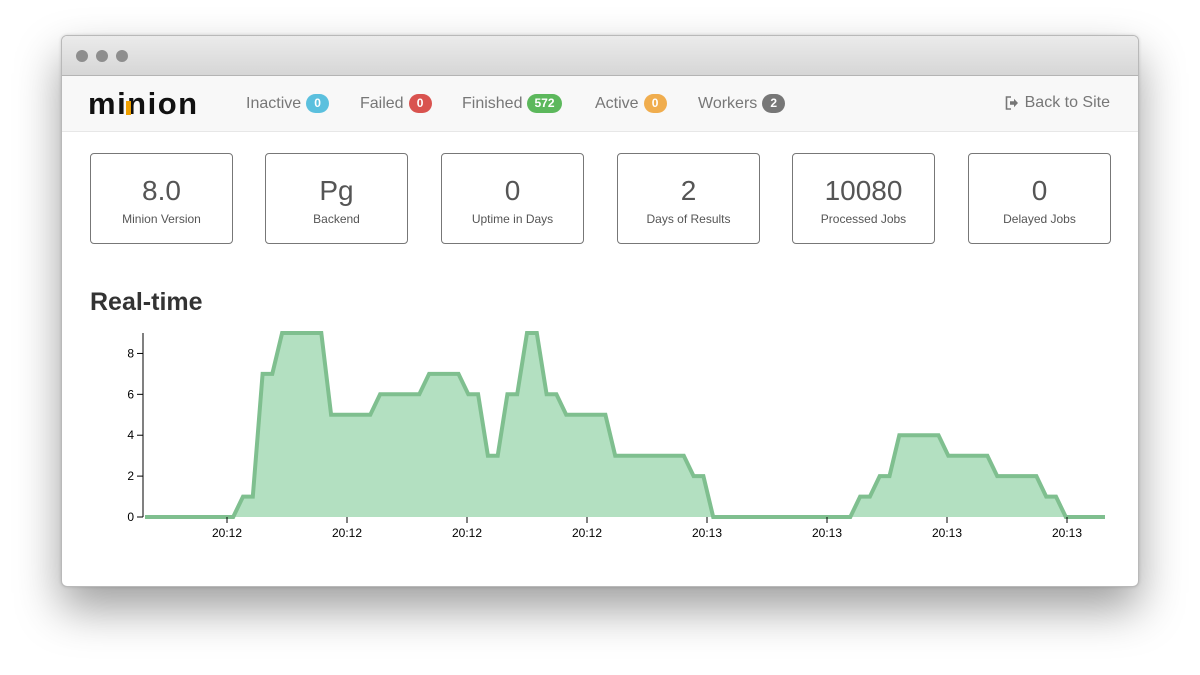 The height and width of the screenshot is (675, 1200). I want to click on stat-delayed-jobs: 0 Delayed Jobs, so click(1039, 198).